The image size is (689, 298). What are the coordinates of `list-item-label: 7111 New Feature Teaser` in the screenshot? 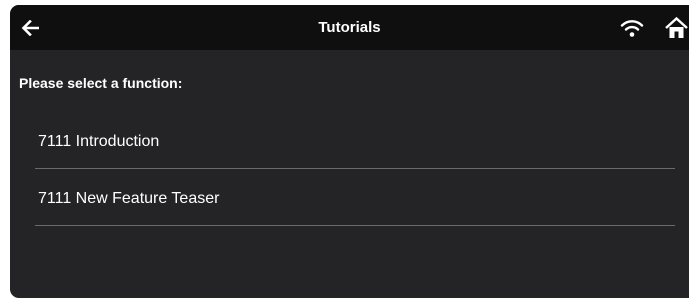 It's located at (129, 198).